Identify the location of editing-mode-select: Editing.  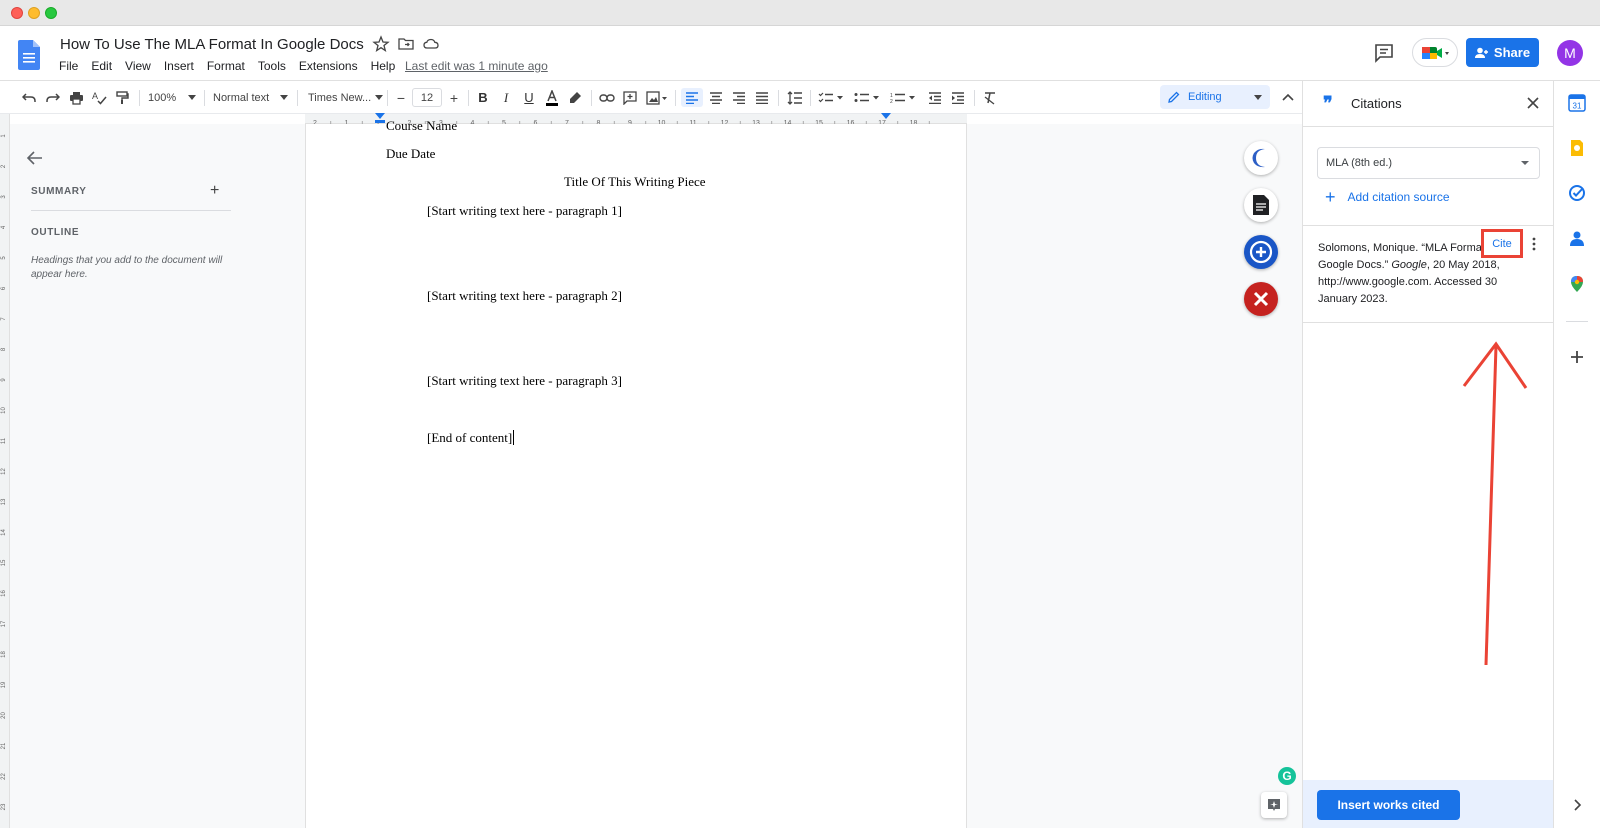
(1215, 97).